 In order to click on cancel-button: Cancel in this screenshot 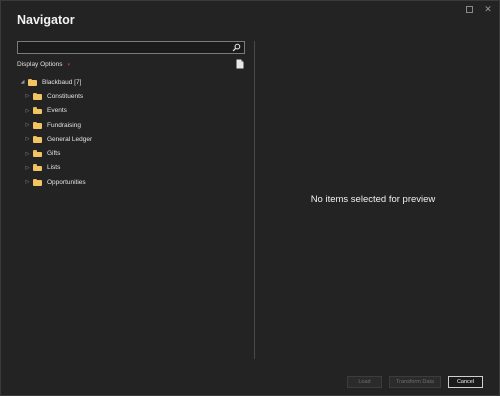, I will do `click(465, 382)`.